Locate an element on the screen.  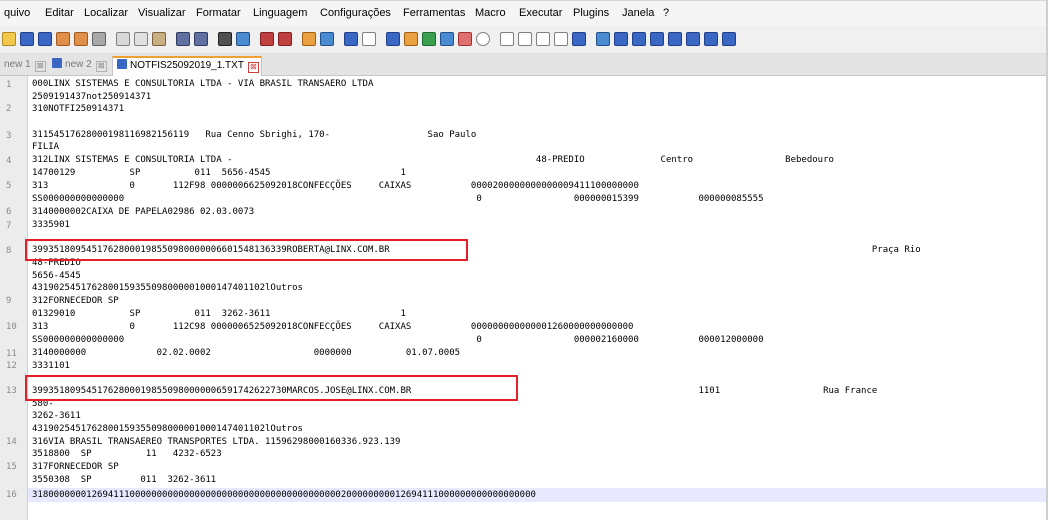
paste-icon is located at coordinates (159, 39).